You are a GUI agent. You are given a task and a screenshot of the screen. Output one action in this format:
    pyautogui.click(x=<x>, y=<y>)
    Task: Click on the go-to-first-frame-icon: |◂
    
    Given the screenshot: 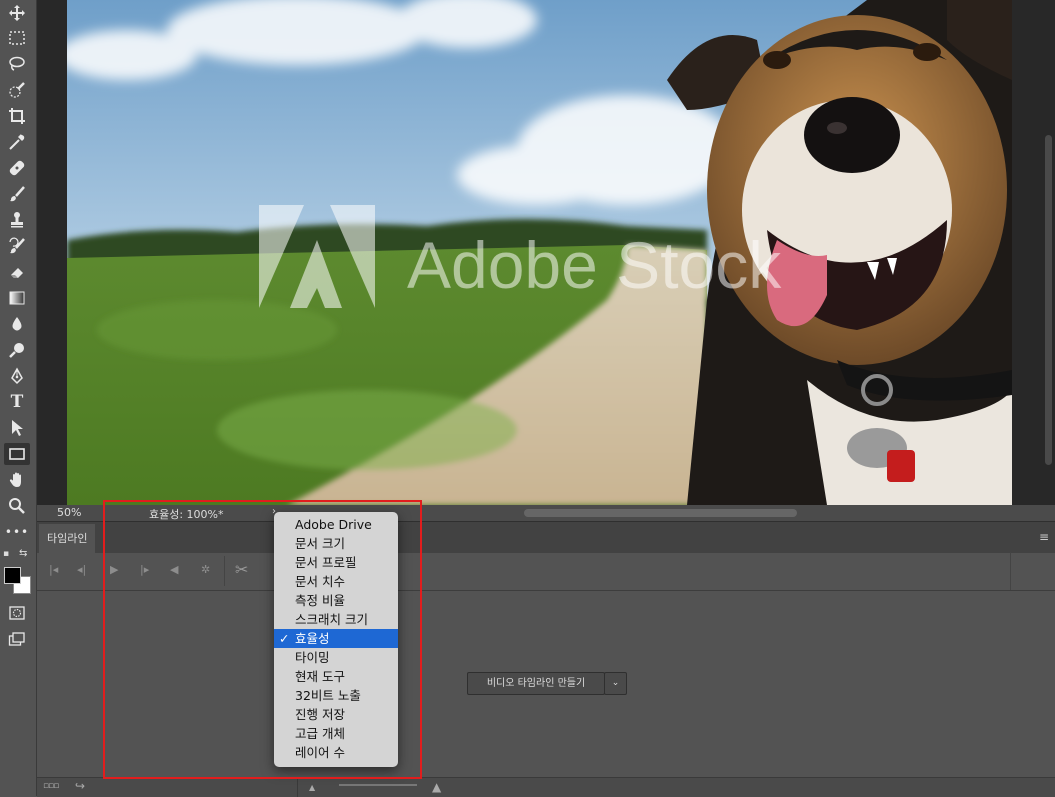 What is the action you would take?
    pyautogui.click(x=53, y=569)
    